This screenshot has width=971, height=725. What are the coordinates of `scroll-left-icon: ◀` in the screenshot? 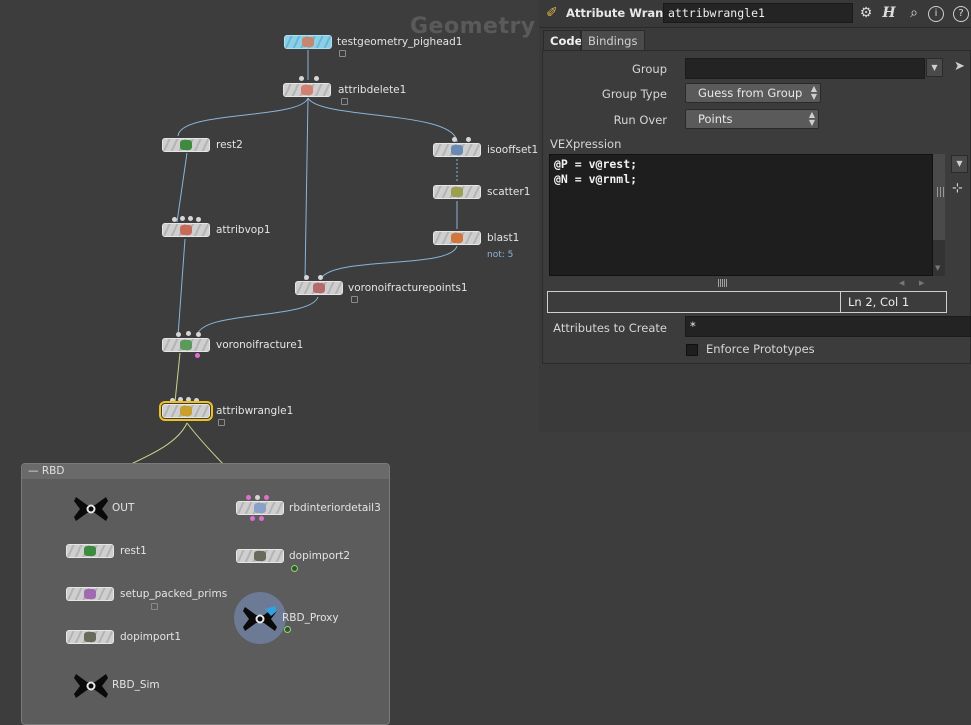 It's located at (901, 283).